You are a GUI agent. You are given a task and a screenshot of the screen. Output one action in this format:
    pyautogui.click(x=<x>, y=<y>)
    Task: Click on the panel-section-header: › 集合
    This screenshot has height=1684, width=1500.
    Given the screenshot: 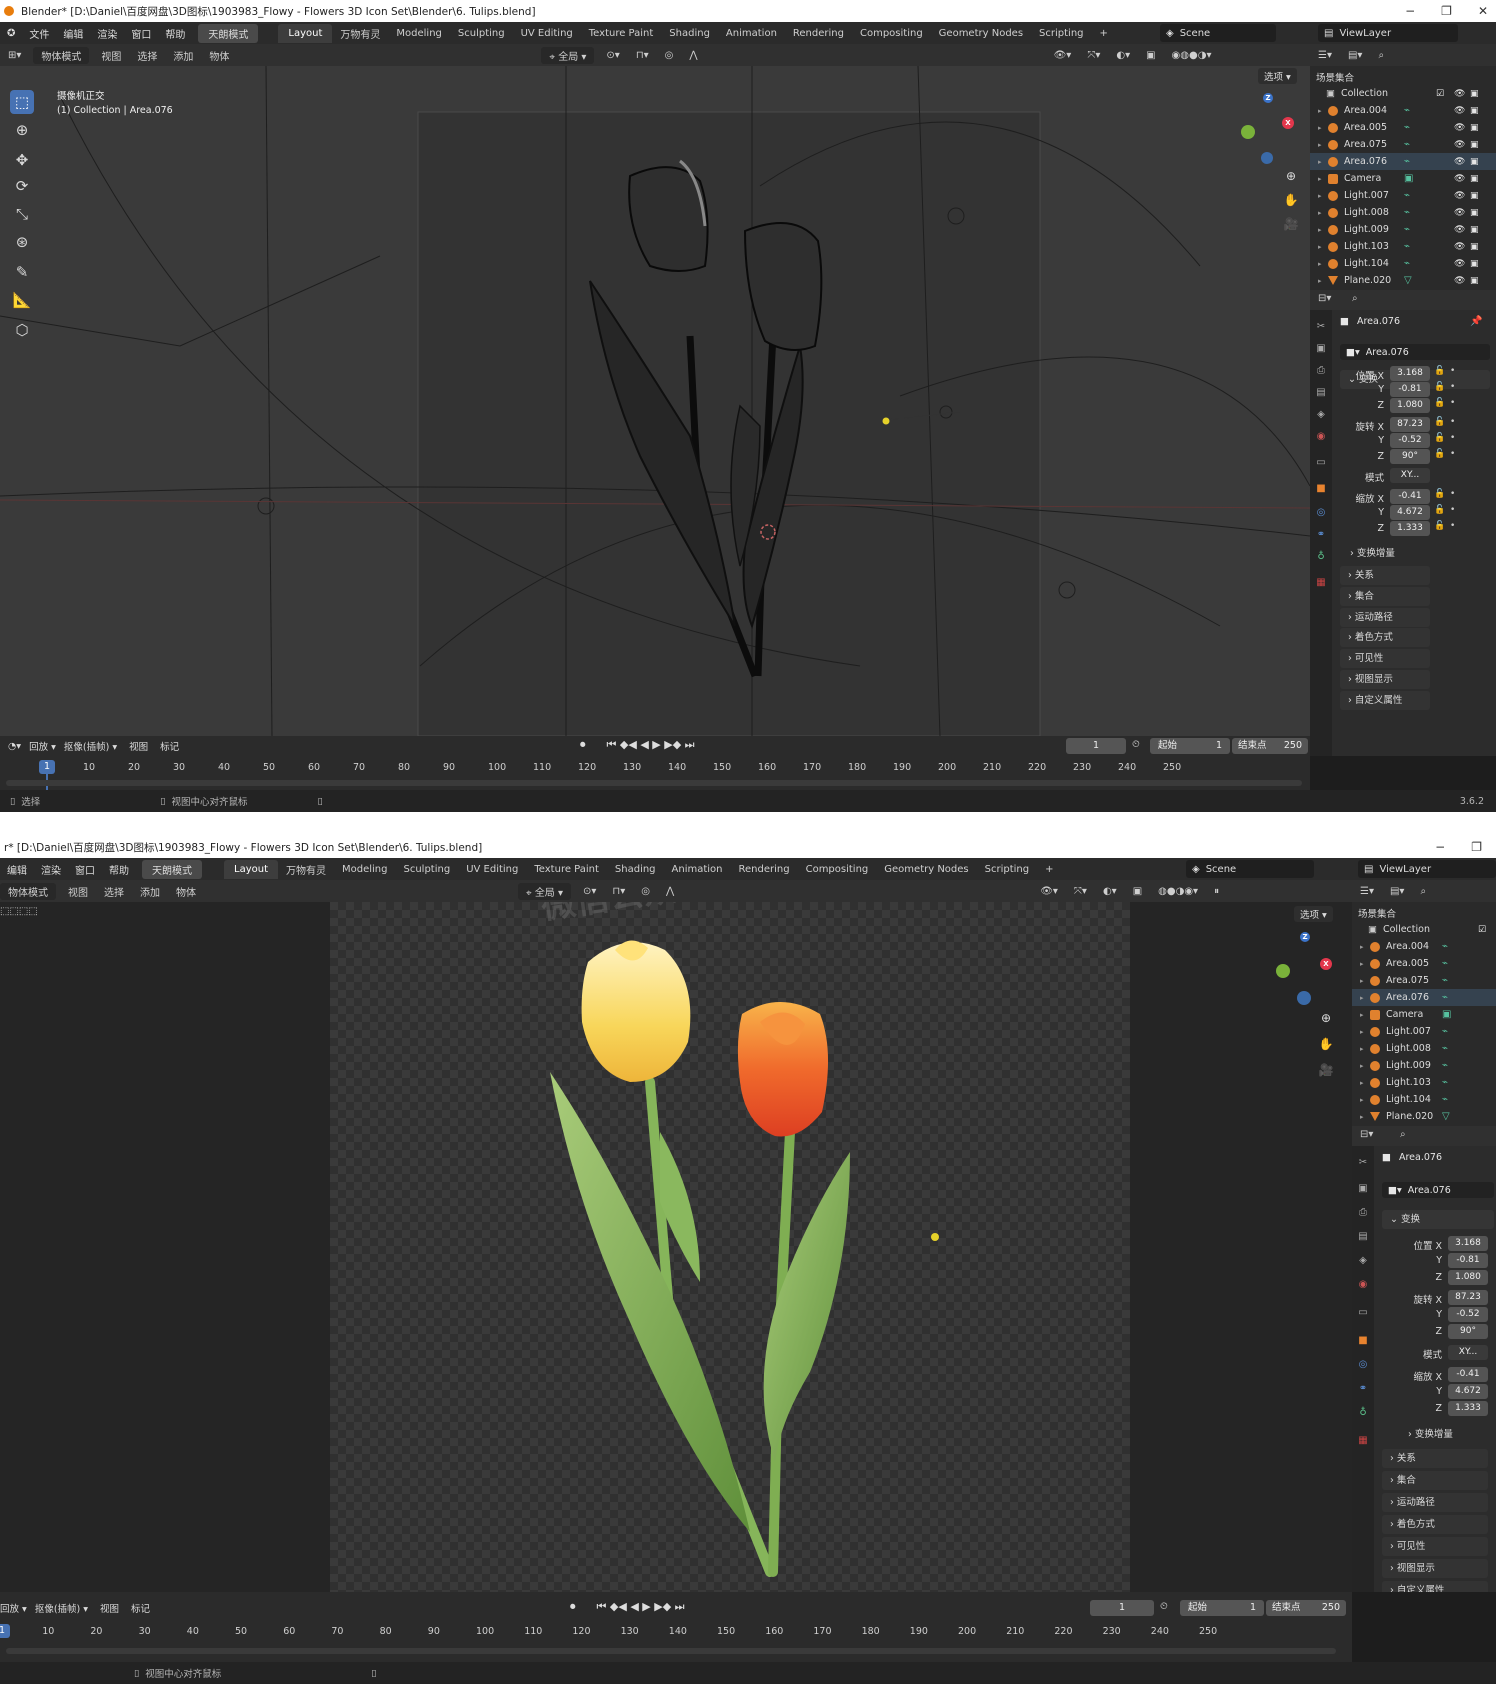 What is the action you would take?
    pyautogui.click(x=1385, y=596)
    